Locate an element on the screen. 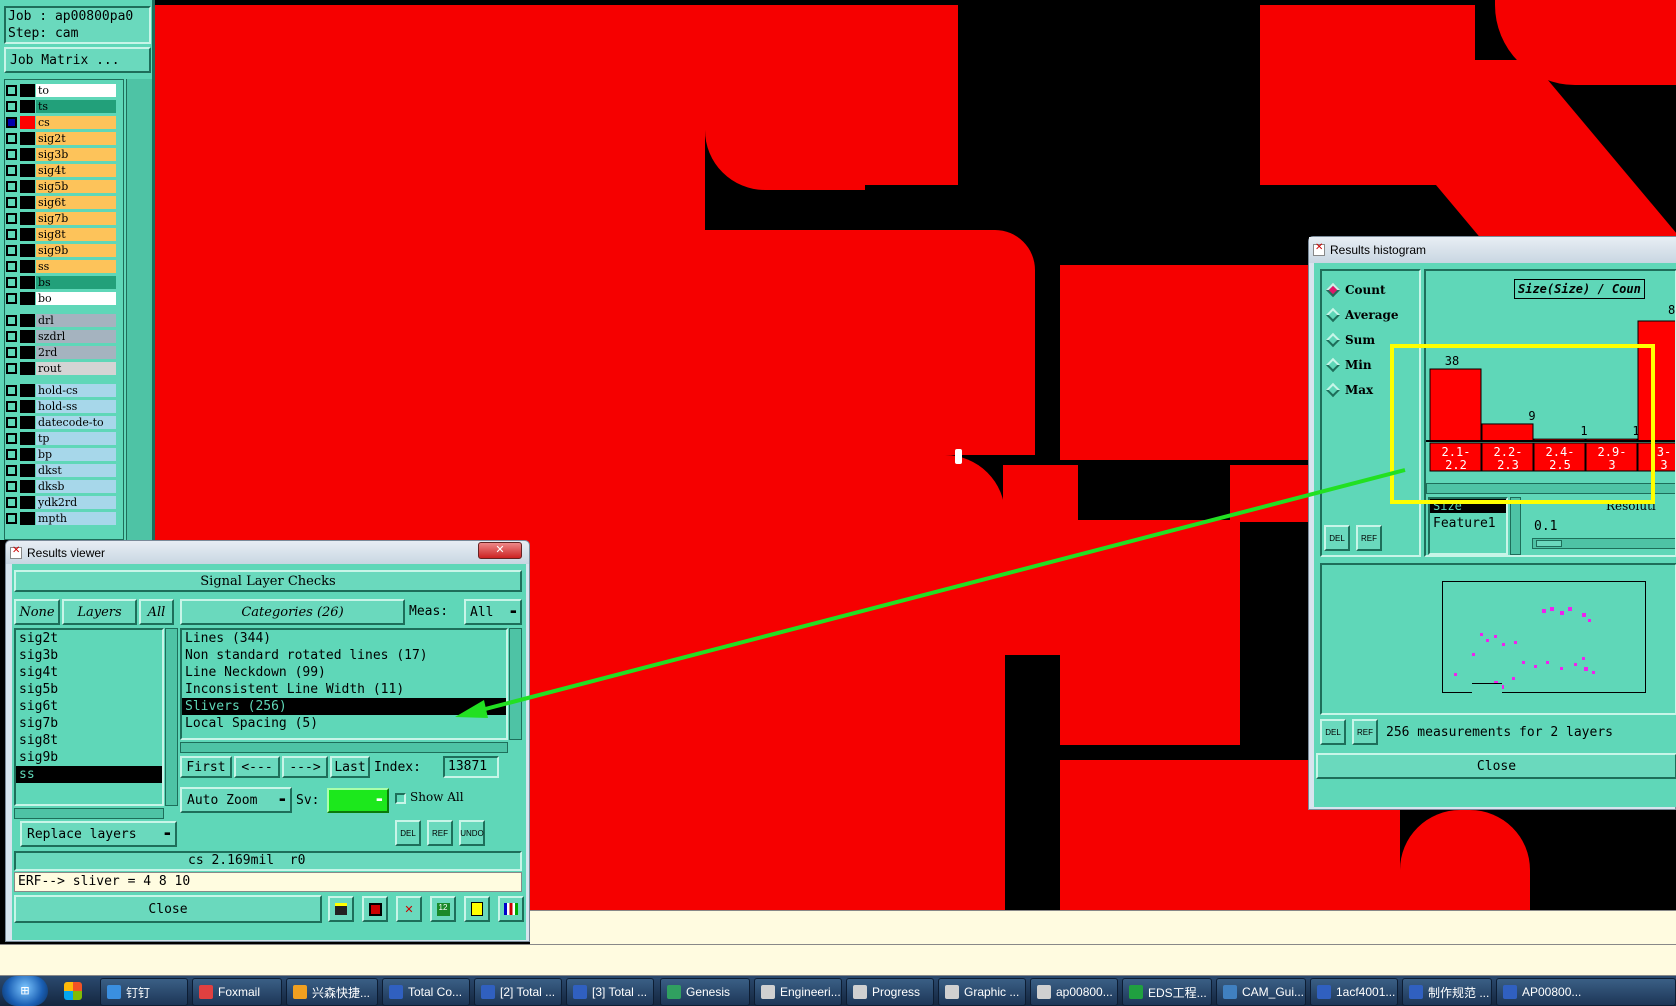 This screenshot has height=1006, width=1676. list-item: Slivers (256) is located at coordinates (344, 706).